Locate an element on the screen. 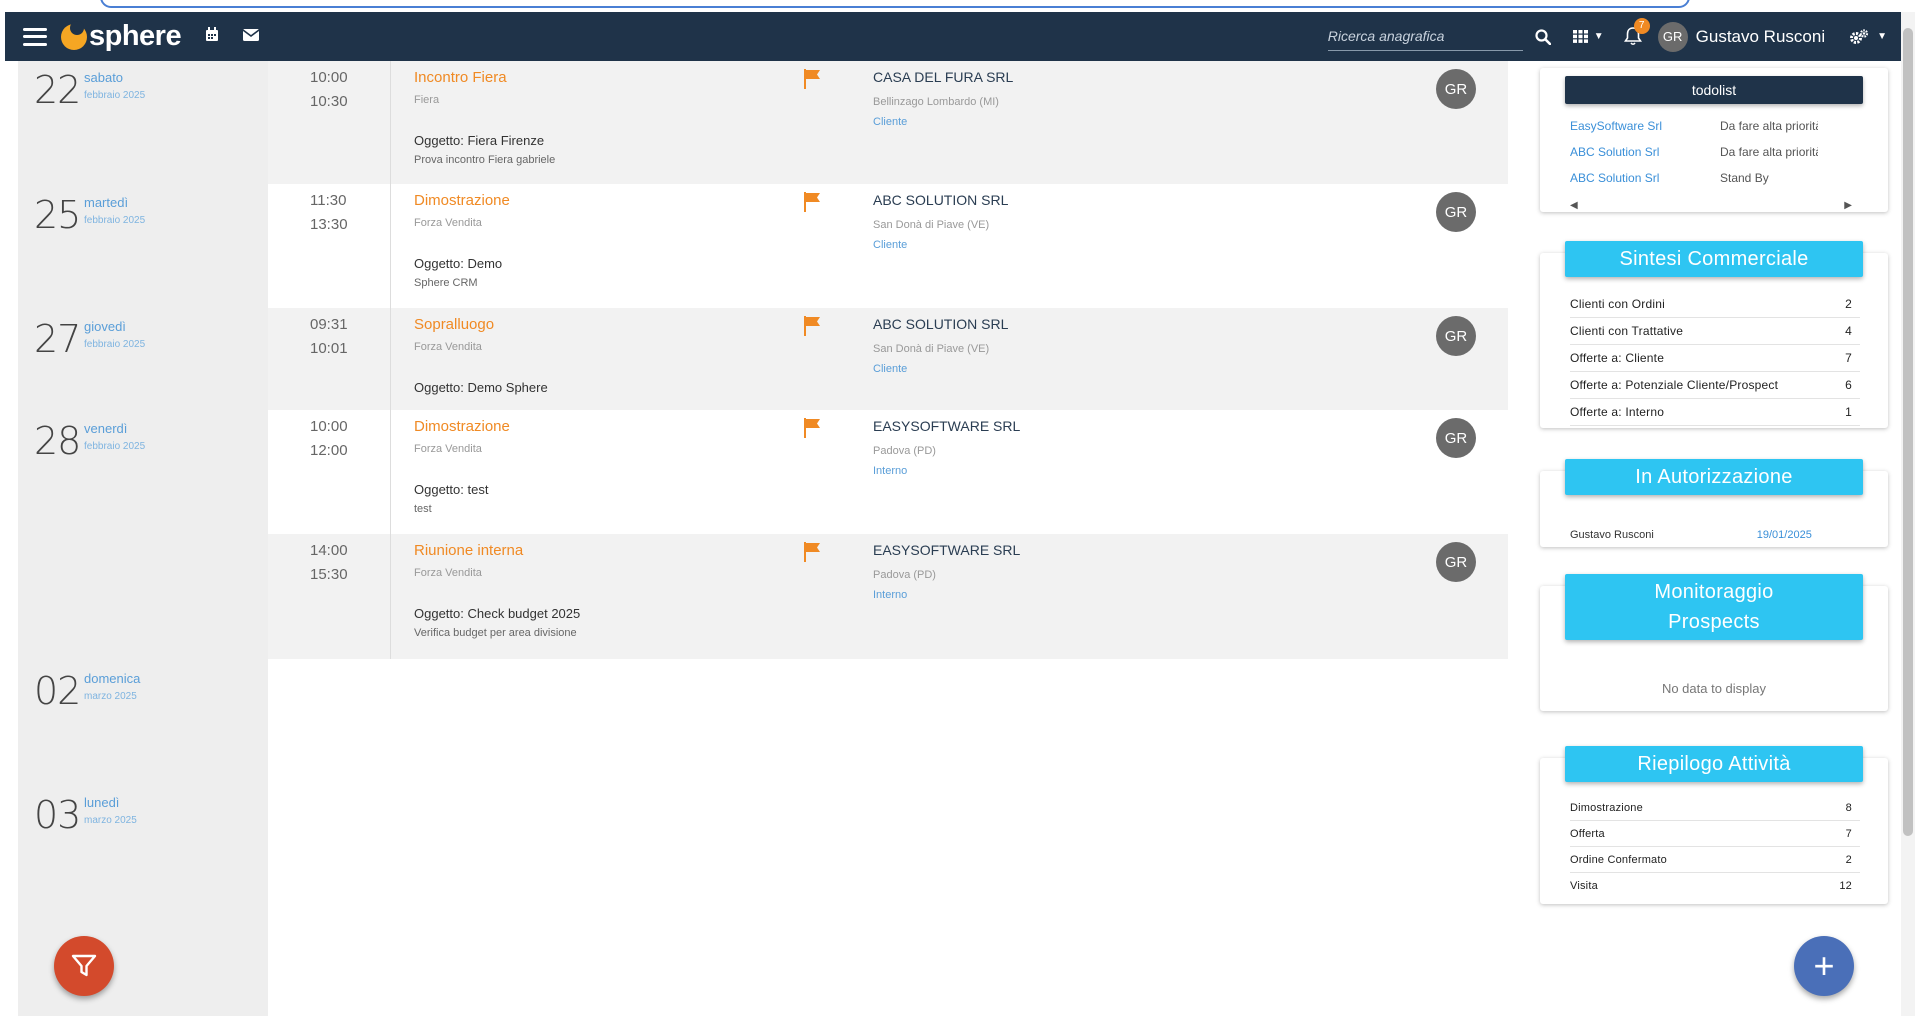 This screenshot has width=1919, height=1016. todo-row: EasySoftware Srl Da fare alta priorità is located at coordinates (1694, 126).